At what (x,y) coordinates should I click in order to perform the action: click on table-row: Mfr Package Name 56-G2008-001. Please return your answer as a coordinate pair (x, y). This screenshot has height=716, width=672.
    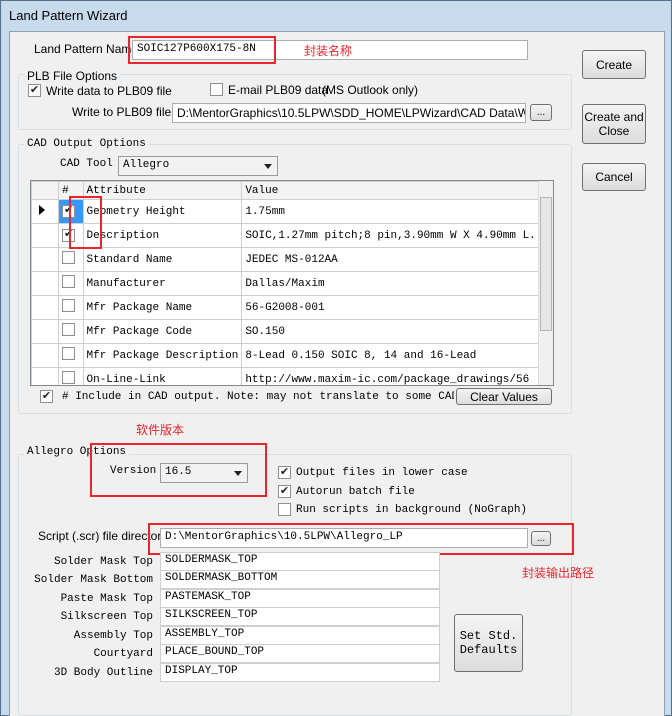
    Looking at the image, I should click on (292, 307).